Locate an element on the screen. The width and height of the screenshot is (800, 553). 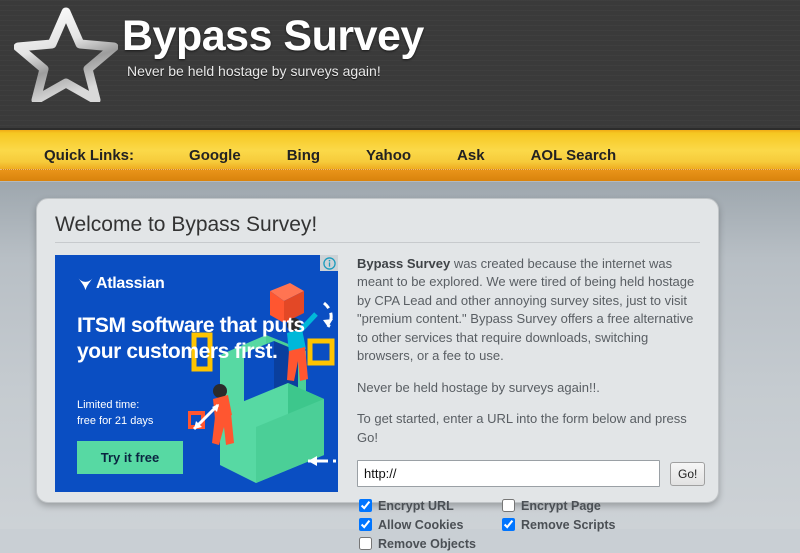
encrypt-page-checkbox is located at coordinates (508, 506).